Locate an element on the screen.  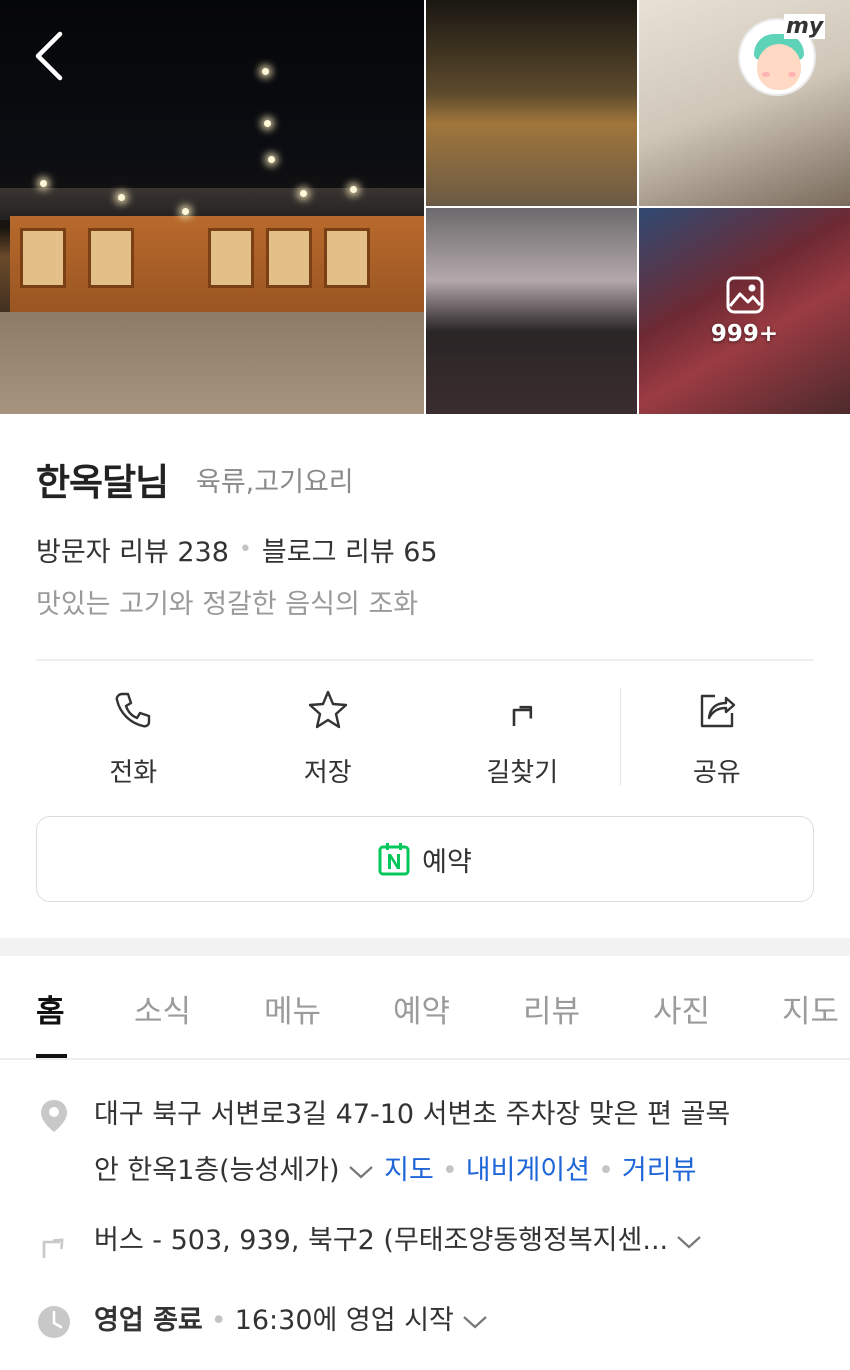
reserve-label: 예약 is located at coordinates (447, 862).